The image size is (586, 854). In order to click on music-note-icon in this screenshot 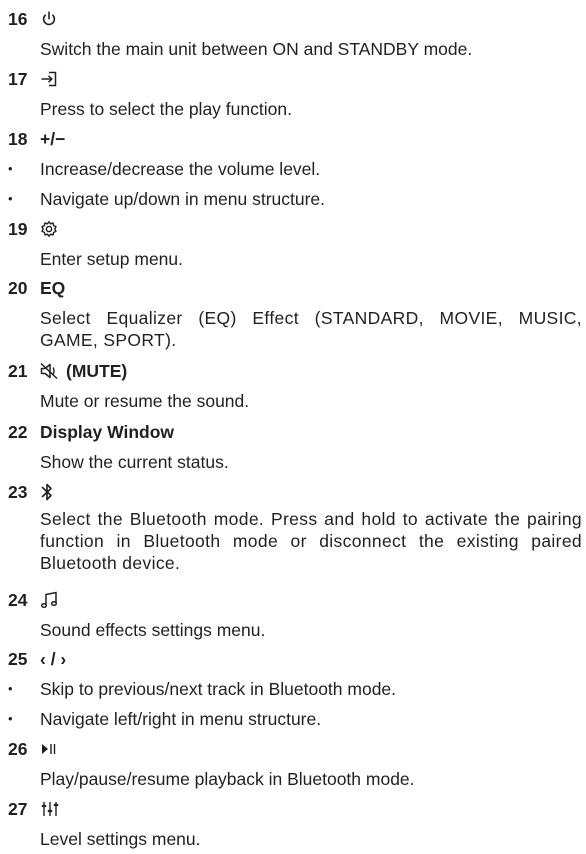, I will do `click(50, 600)`.